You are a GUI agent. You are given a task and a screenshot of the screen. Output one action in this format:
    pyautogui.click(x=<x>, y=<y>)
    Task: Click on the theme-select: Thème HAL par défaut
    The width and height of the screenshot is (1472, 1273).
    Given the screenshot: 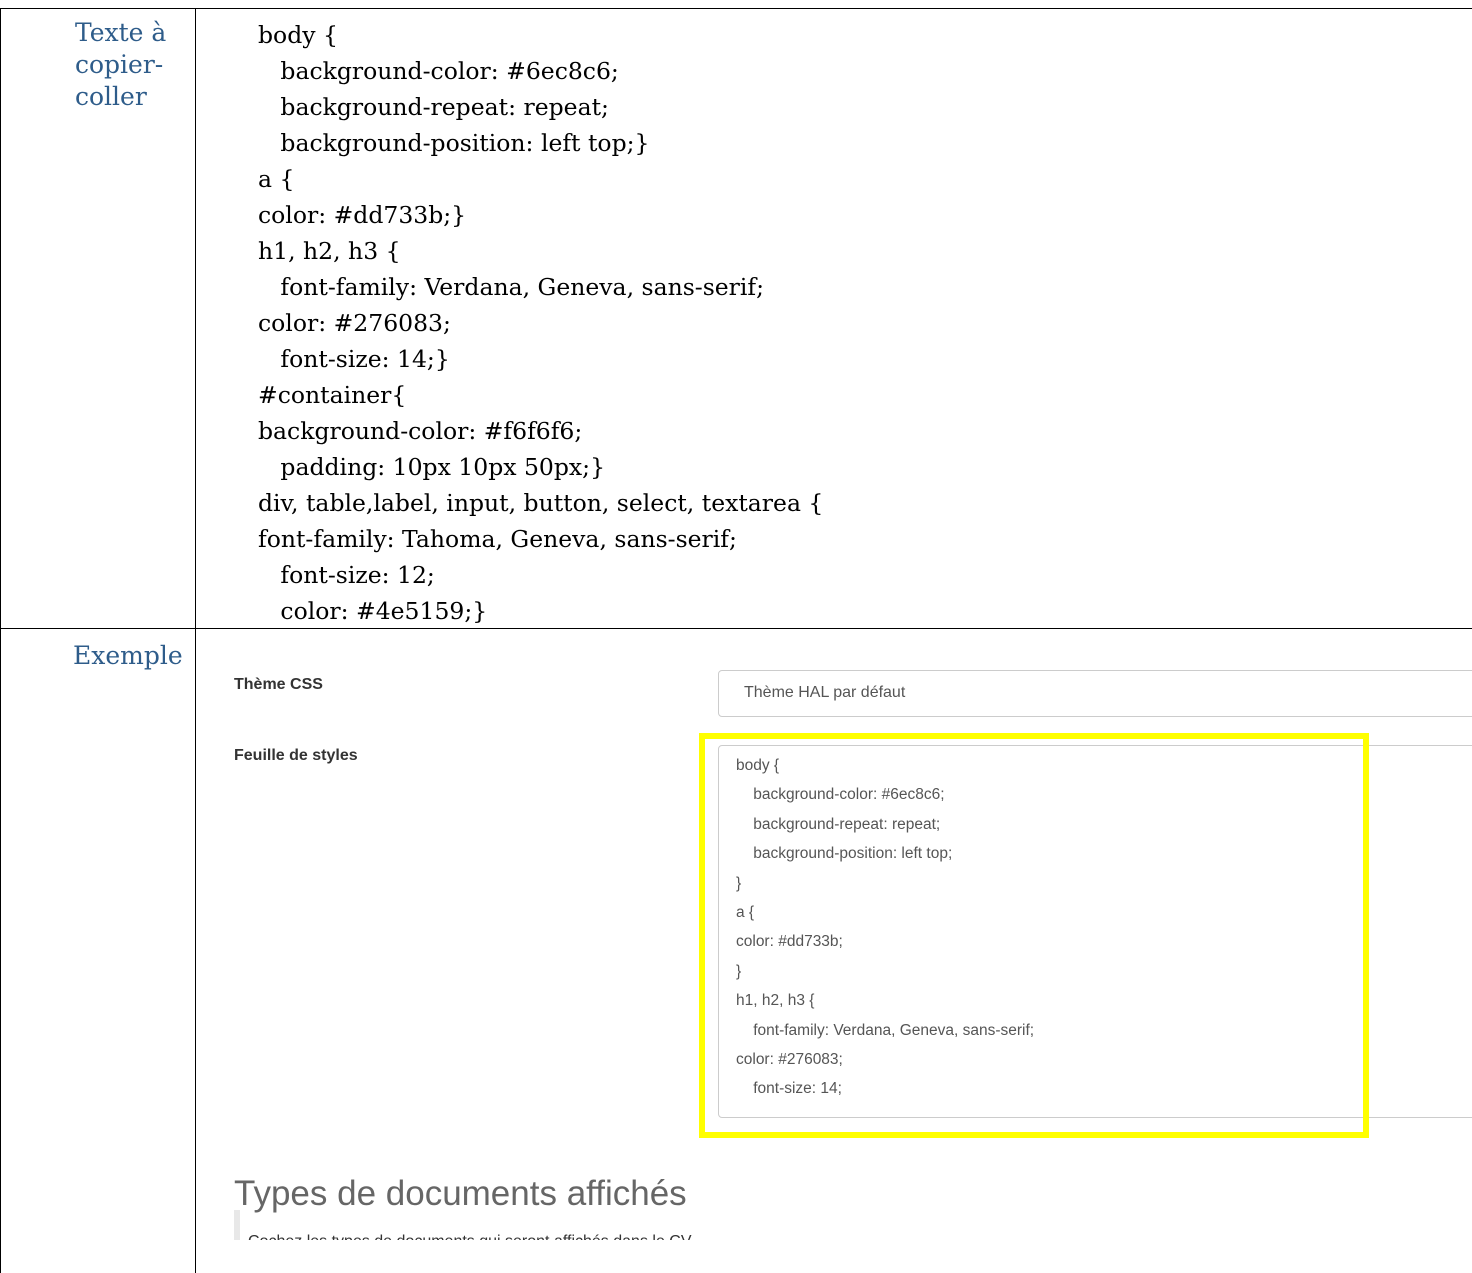 What is the action you would take?
    pyautogui.click(x=1095, y=693)
    